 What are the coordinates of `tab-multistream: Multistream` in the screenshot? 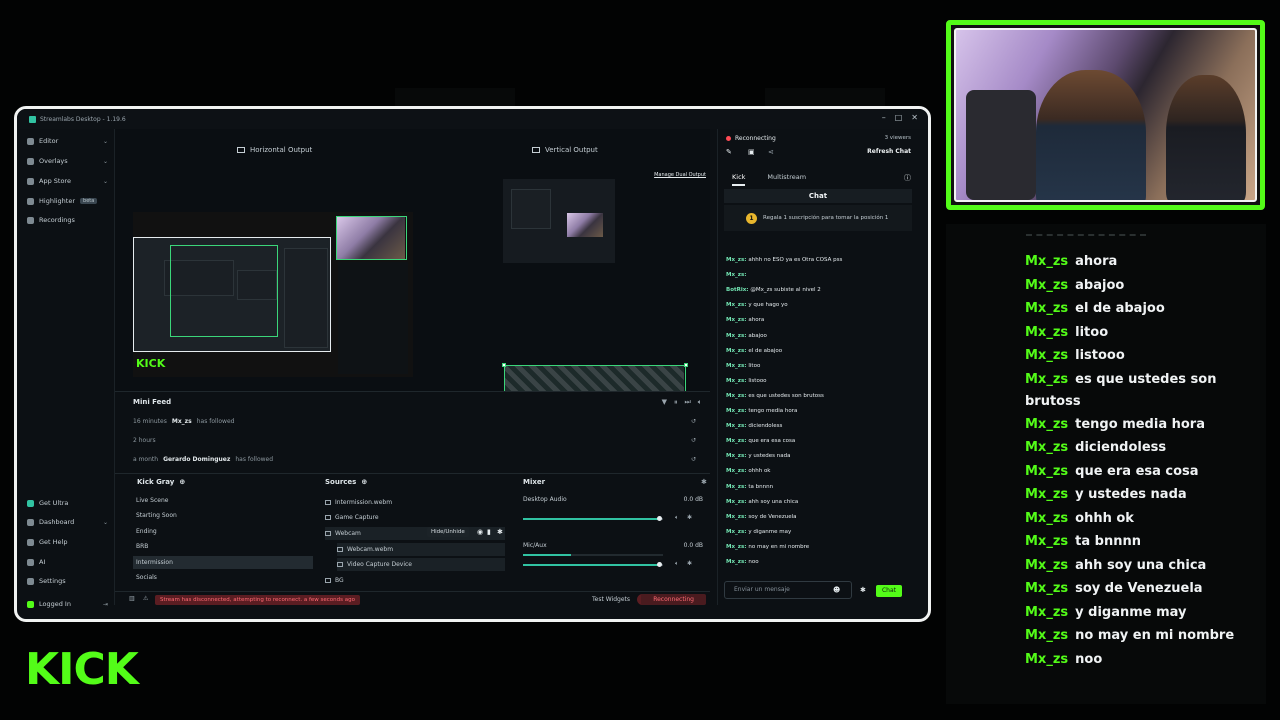 It's located at (786, 179).